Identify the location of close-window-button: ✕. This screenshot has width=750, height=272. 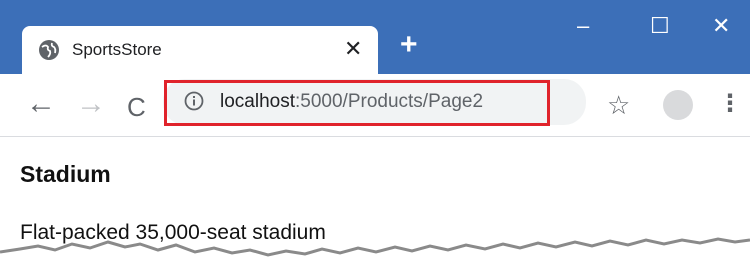
(721, 26).